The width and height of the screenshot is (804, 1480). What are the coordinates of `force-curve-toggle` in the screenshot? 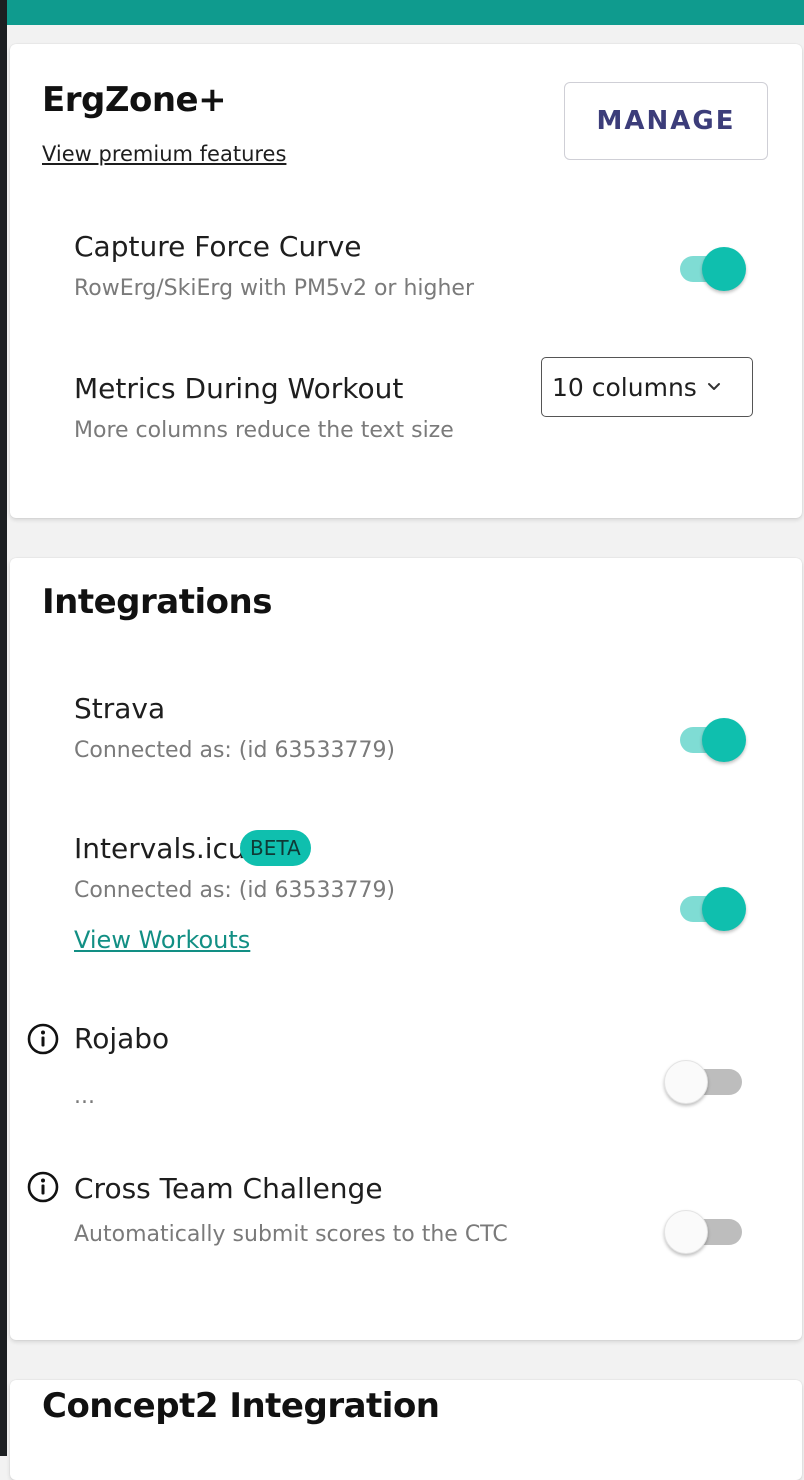 It's located at (713, 269).